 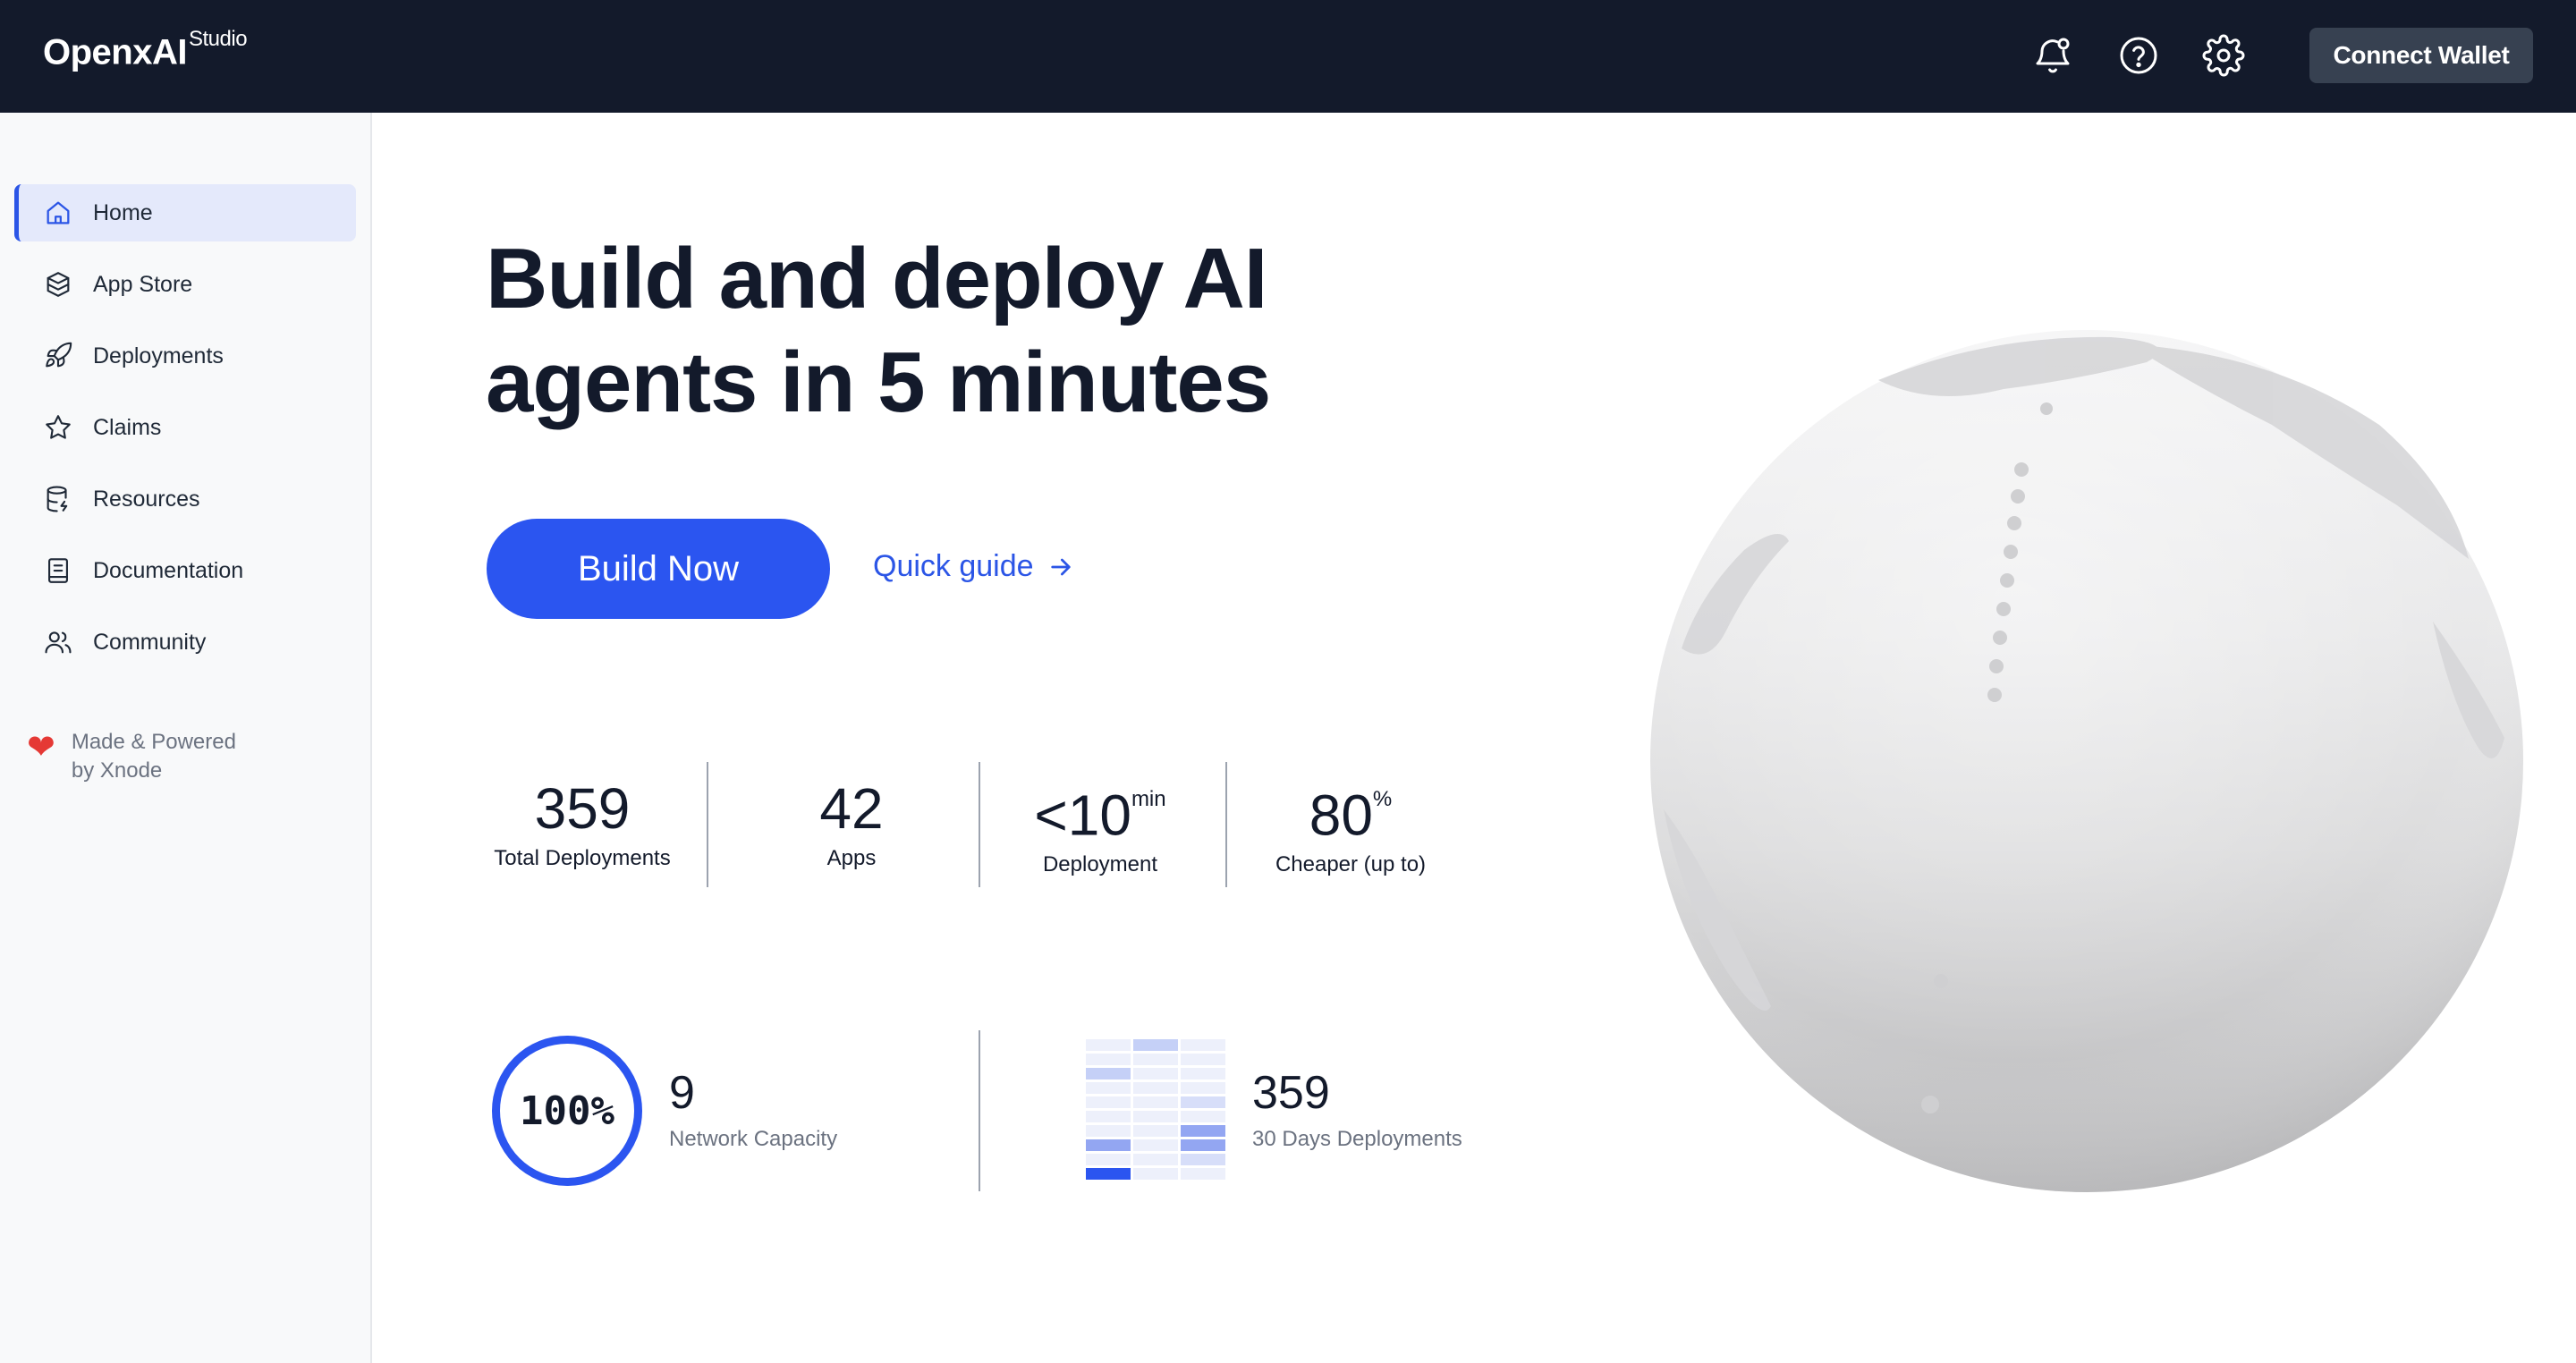 What do you see at coordinates (2052, 55) in the screenshot?
I see `bell-icon` at bounding box center [2052, 55].